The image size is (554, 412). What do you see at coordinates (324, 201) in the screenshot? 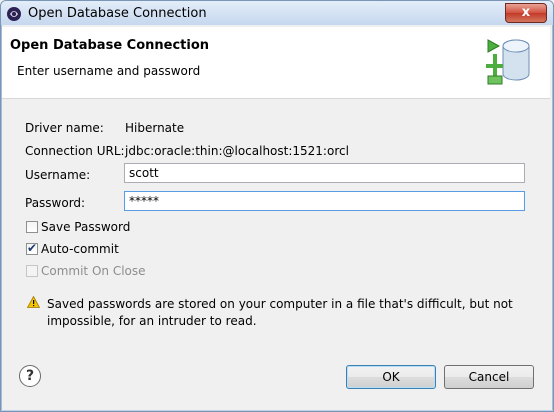
I see `password-input` at bounding box center [324, 201].